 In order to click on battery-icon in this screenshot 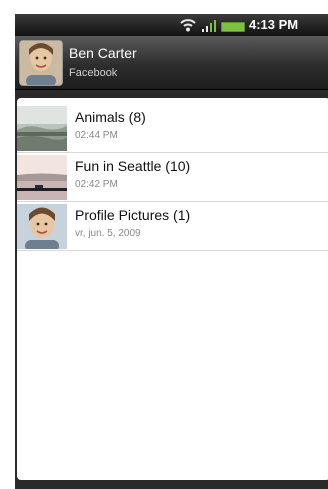, I will do `click(233, 27)`.